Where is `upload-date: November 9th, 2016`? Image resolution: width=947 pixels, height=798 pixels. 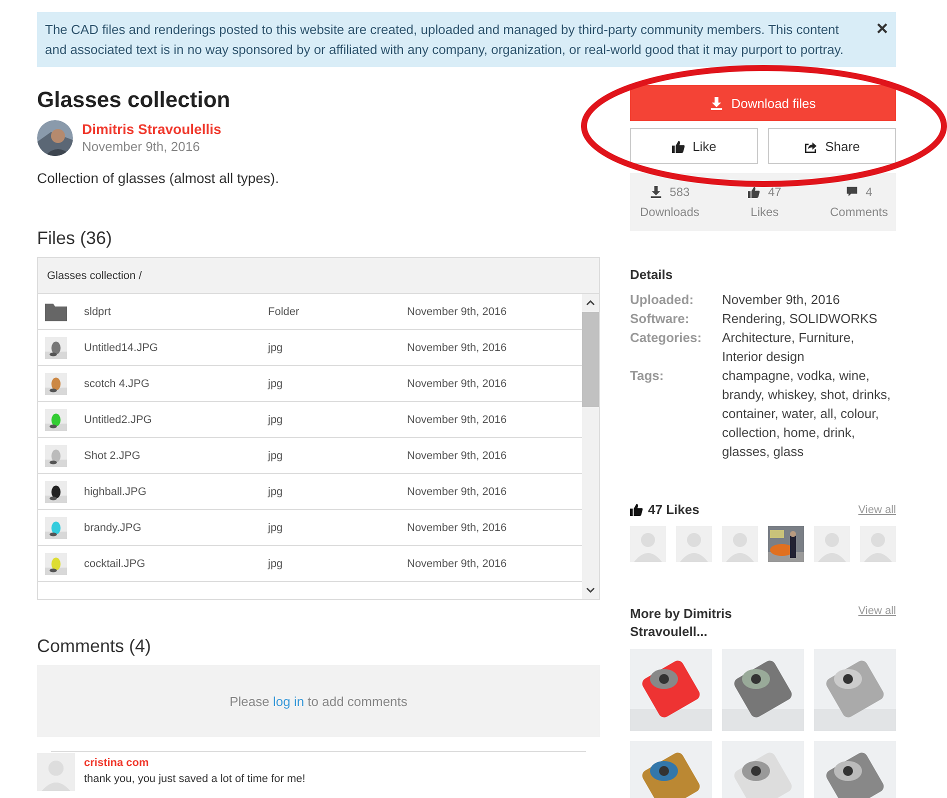 upload-date: November 9th, 2016 is located at coordinates (141, 147).